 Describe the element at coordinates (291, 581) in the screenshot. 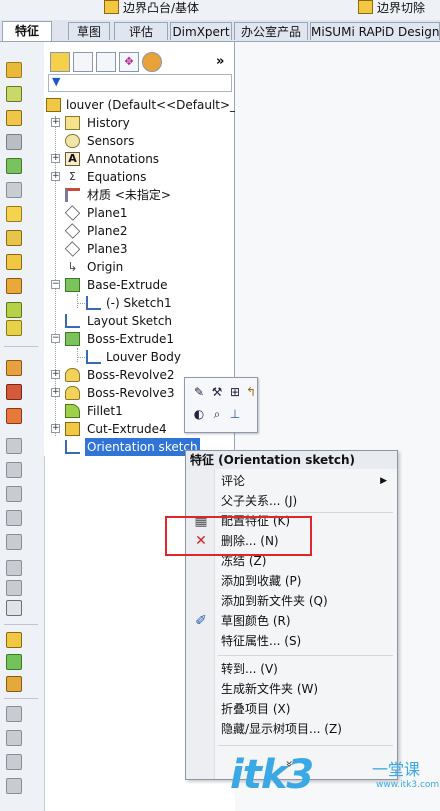

I see `menu-item-add-to-favorites: 添加到收藏 (P)` at that location.